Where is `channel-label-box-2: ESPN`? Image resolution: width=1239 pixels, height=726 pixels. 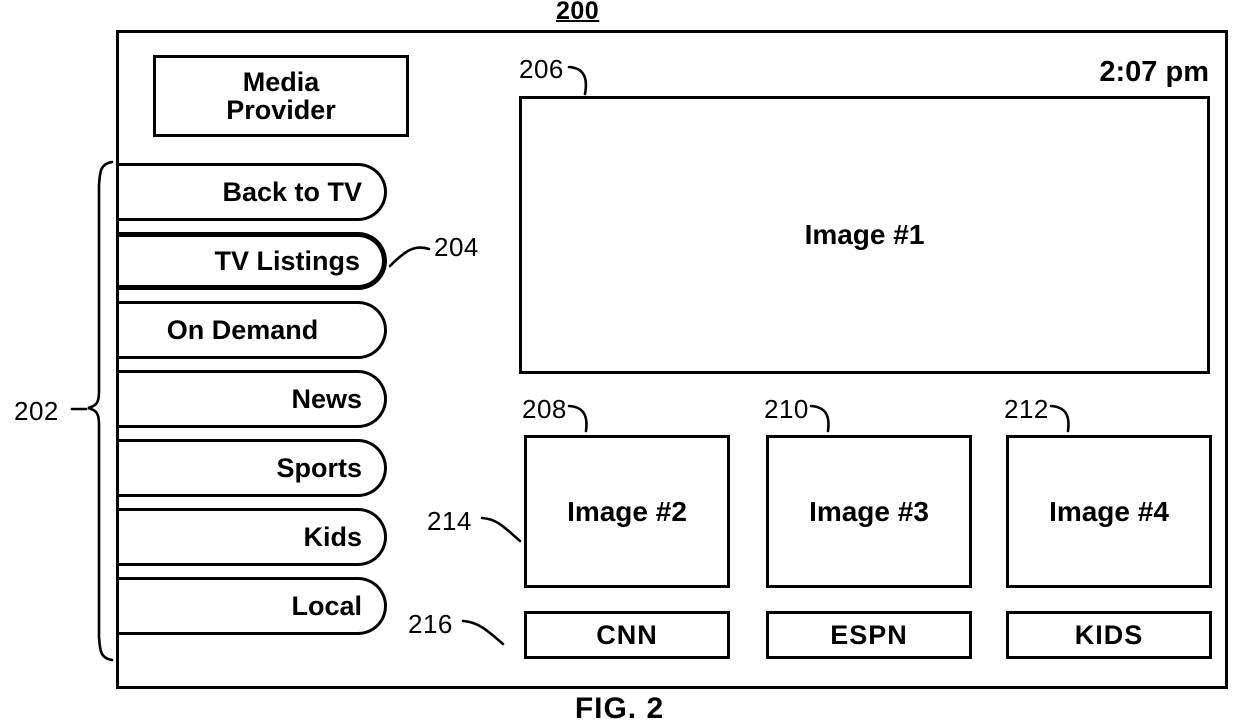 channel-label-box-2: ESPN is located at coordinates (869, 635).